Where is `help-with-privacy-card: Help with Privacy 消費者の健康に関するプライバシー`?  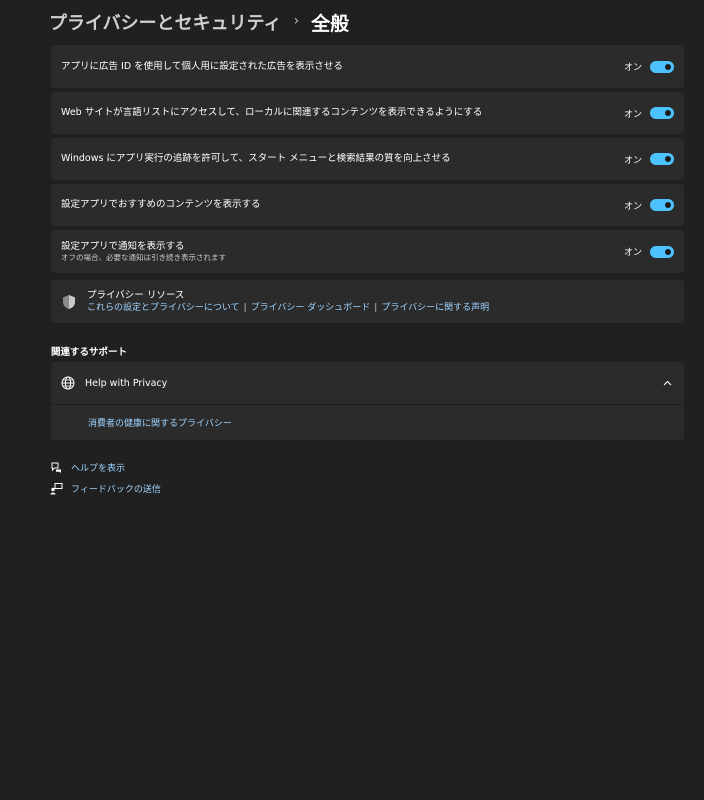 help-with-privacy-card: Help with Privacy 消費者の健康に関するプライバシー is located at coordinates (367, 401).